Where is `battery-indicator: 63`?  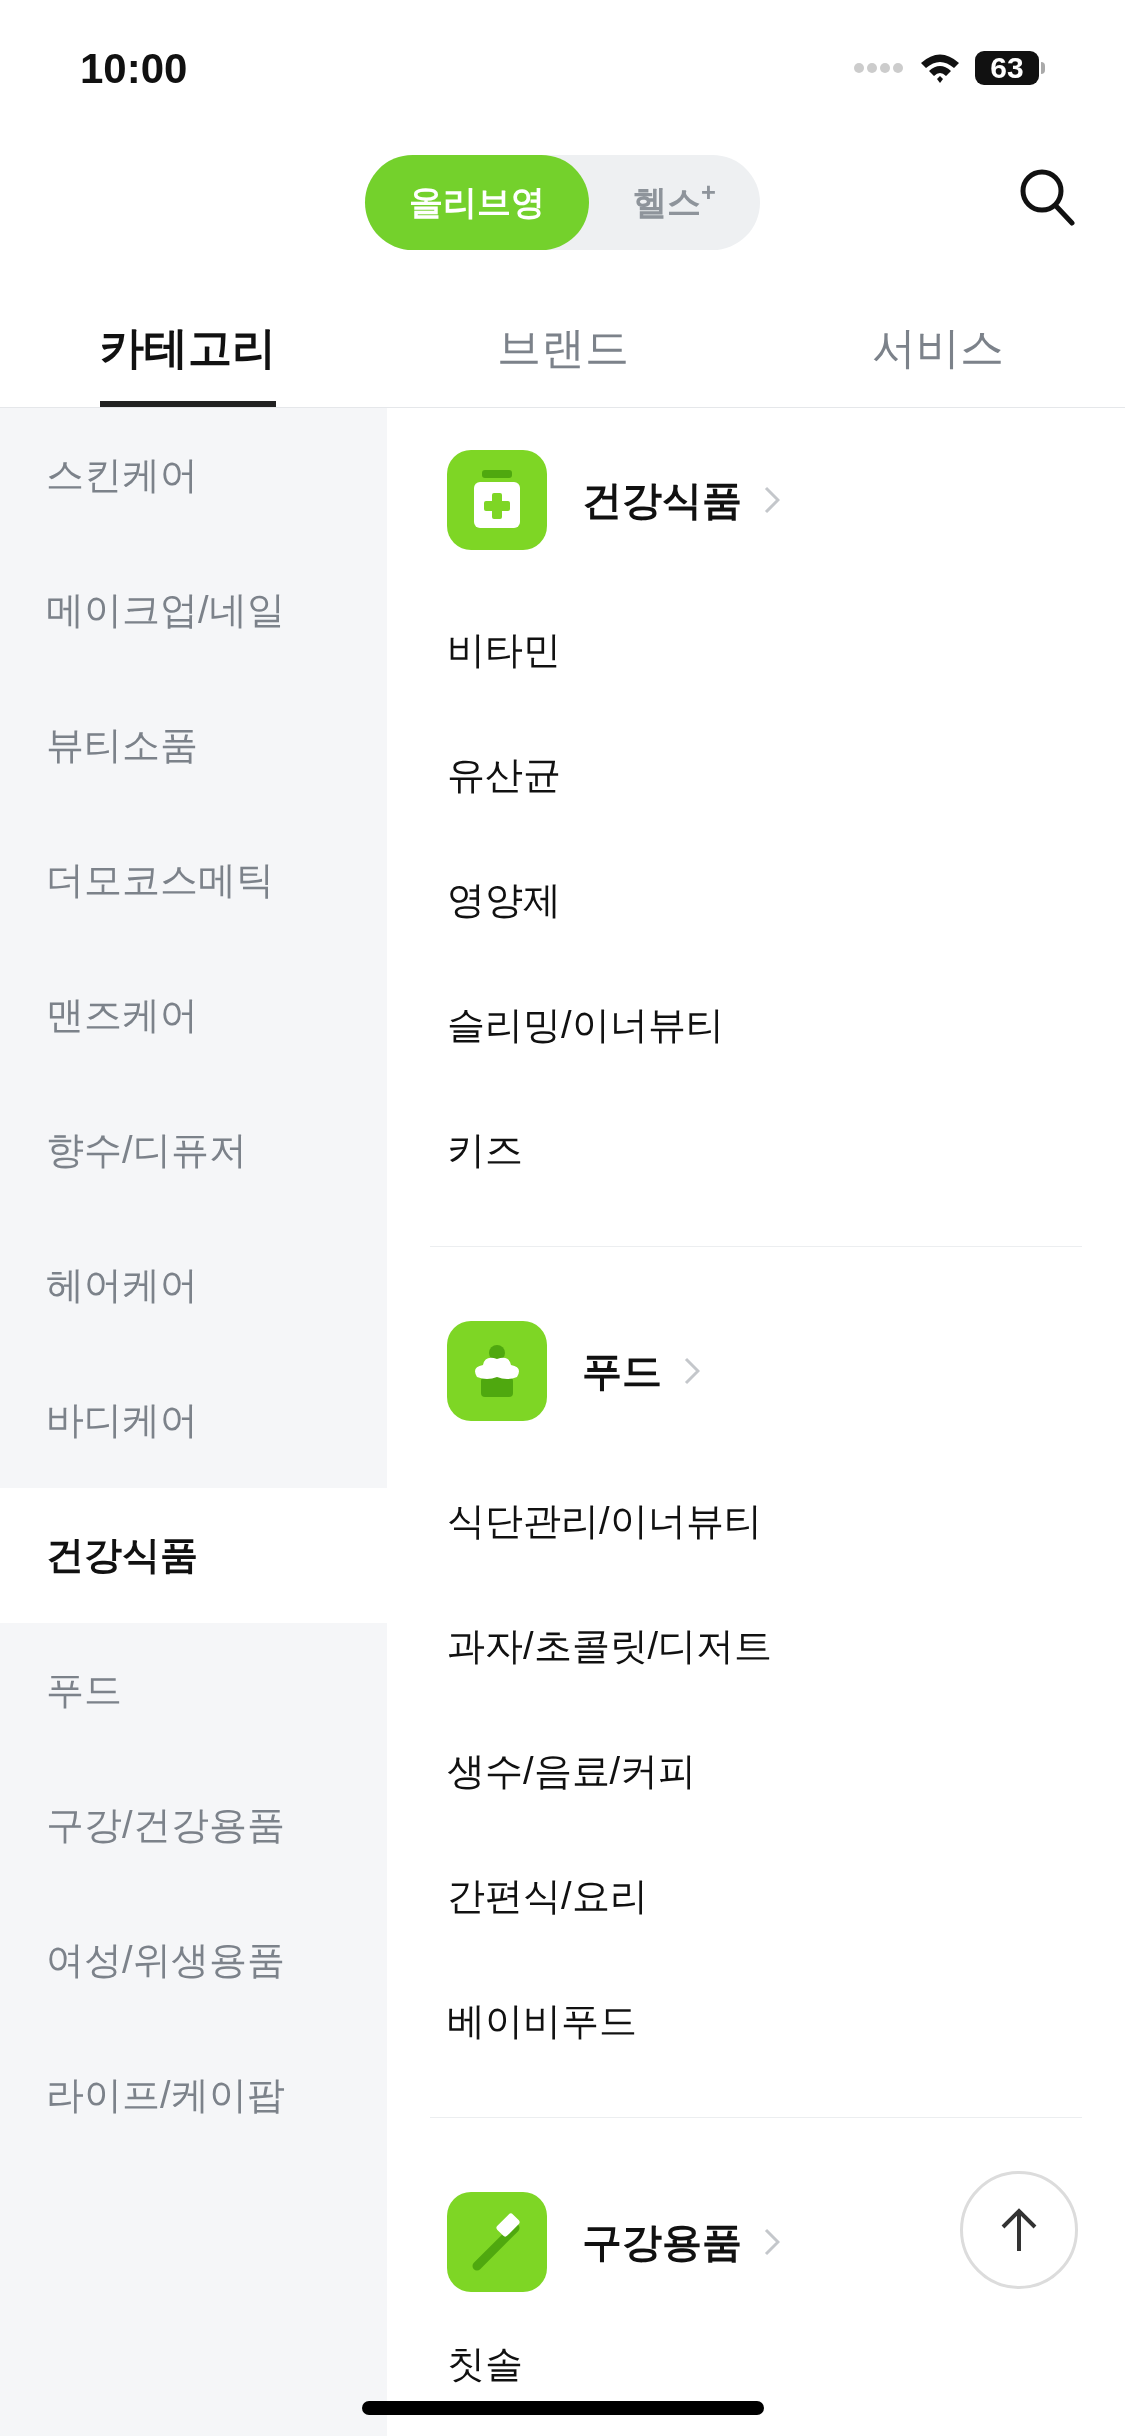 battery-indicator: 63 is located at coordinates (1007, 68).